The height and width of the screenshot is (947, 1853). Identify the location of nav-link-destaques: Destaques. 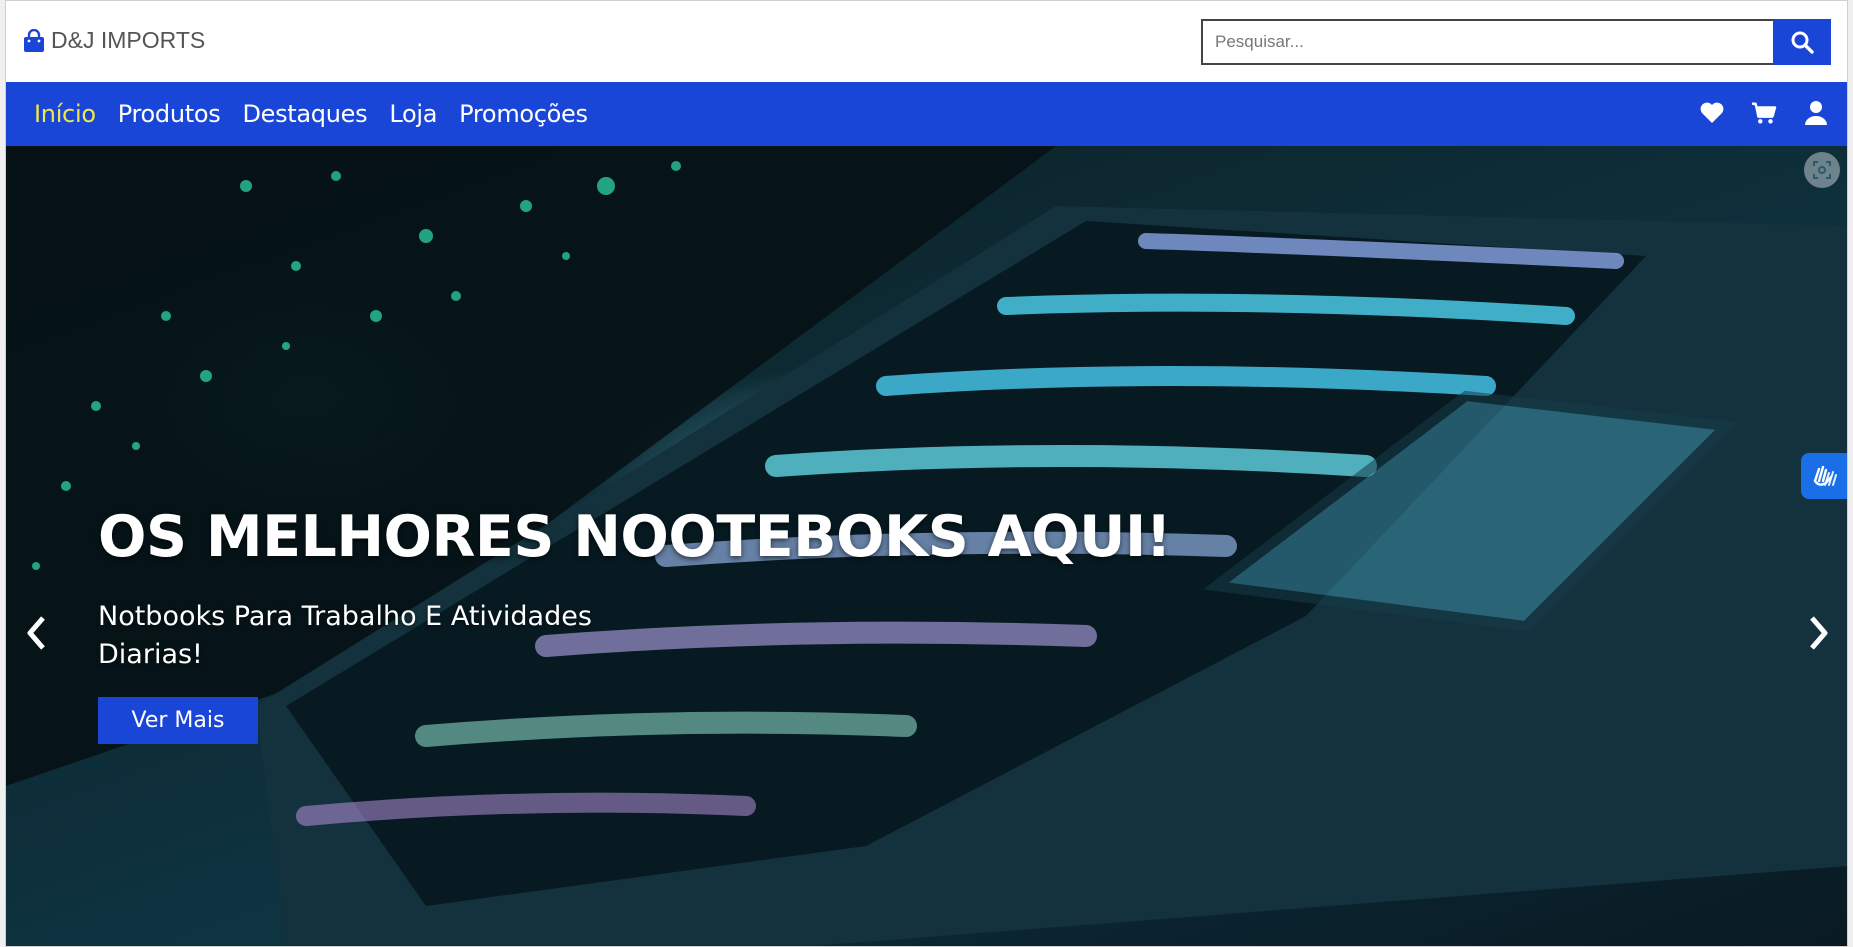
(304, 114).